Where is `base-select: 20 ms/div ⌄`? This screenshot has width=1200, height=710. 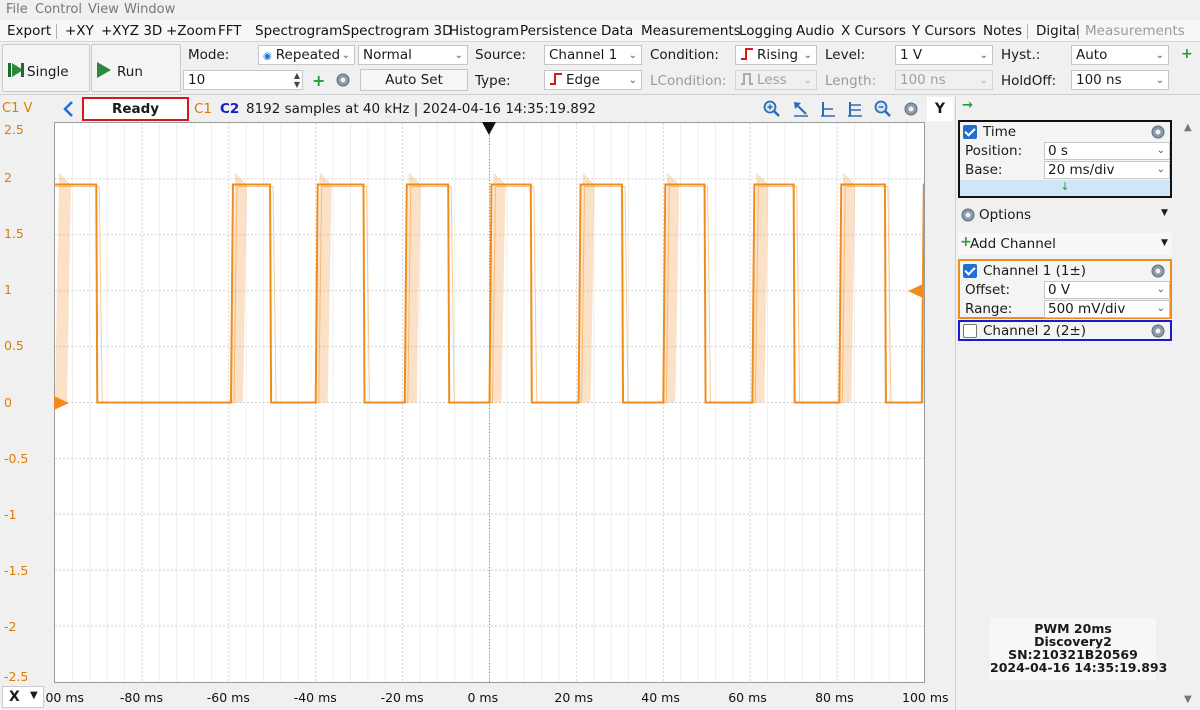
base-select: 20 ms/div ⌄ is located at coordinates (1107, 170).